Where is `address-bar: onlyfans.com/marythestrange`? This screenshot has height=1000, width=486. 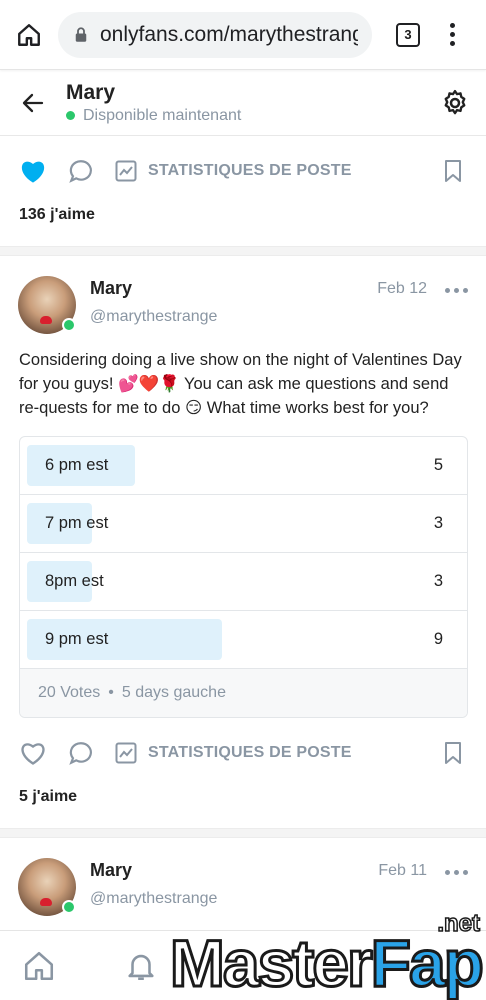
address-bar: onlyfans.com/marythestrange is located at coordinates (215, 34).